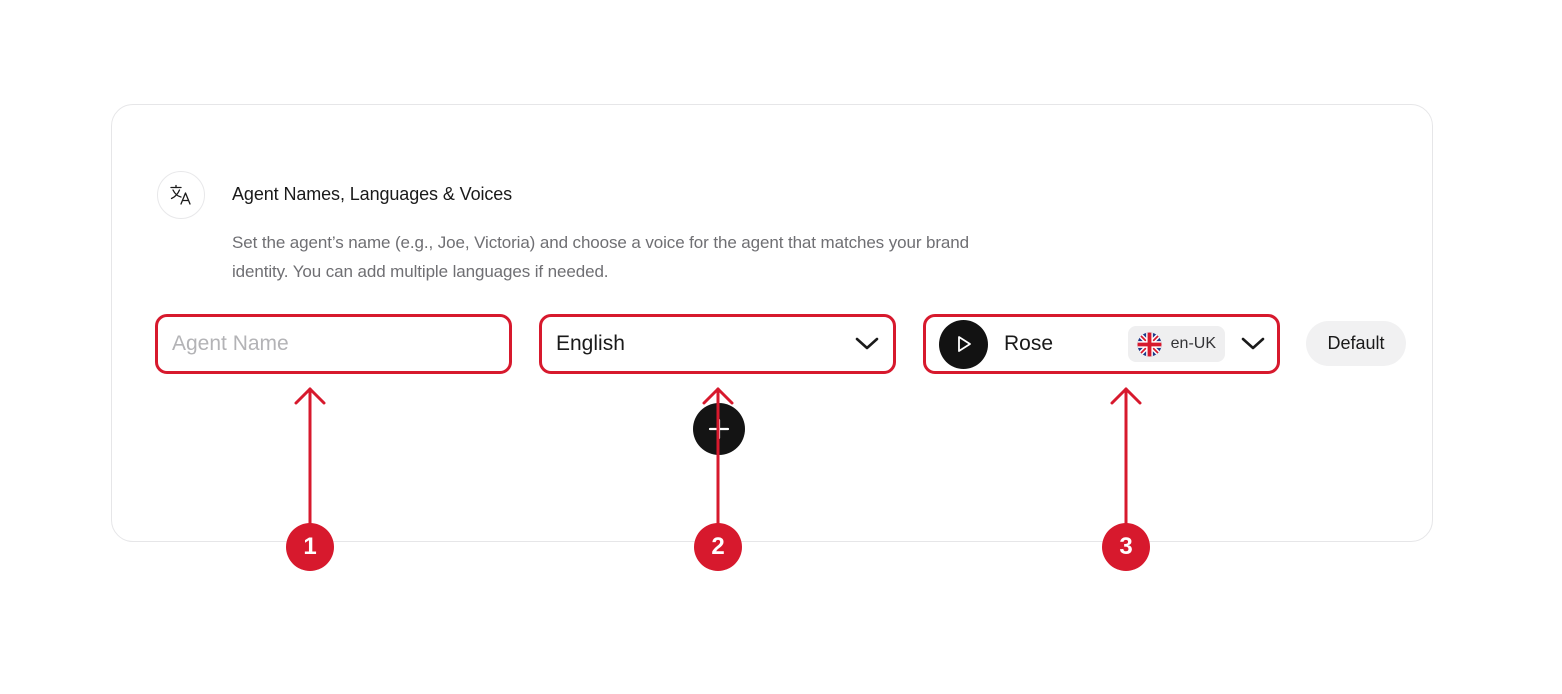 This screenshot has height=694, width=1562. I want to click on uk-flag-icon, so click(1149, 344).